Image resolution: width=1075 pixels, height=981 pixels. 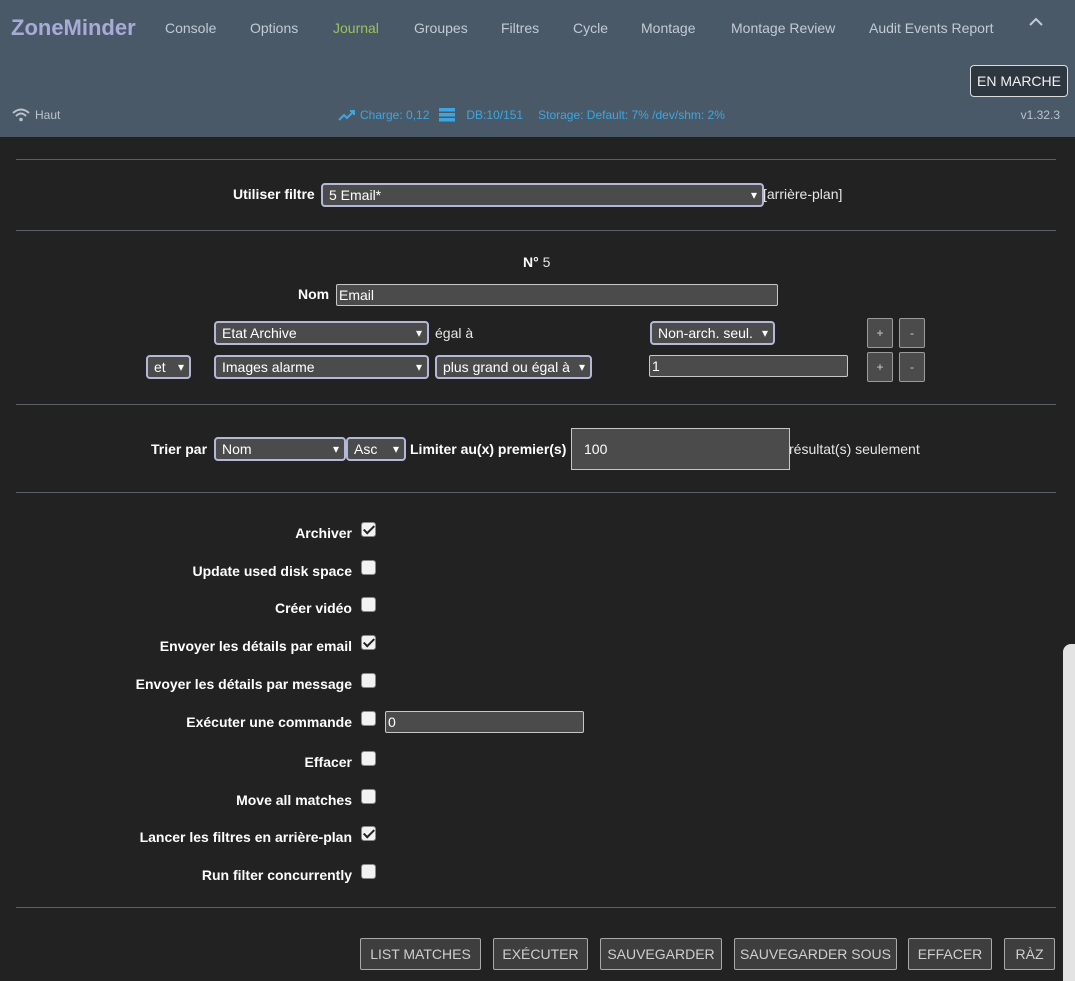 What do you see at coordinates (748, 366) in the screenshot?
I see `term-2-value-input` at bounding box center [748, 366].